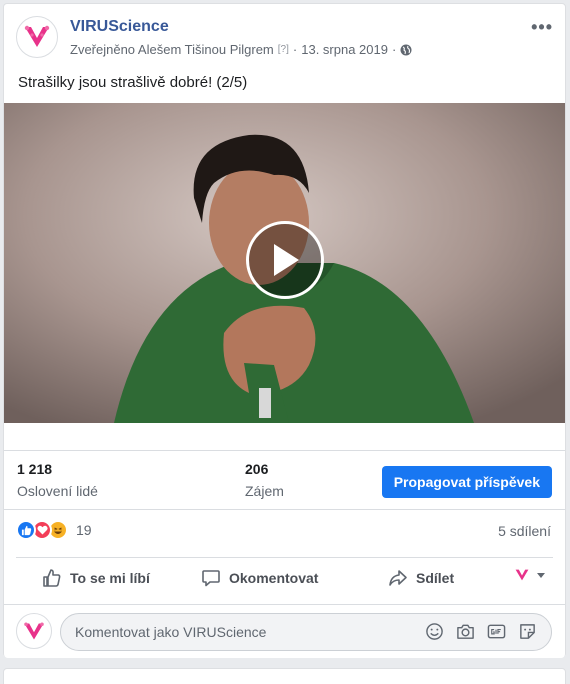 This screenshot has height=684, width=570. I want to click on published-by: Zveřejněno Alešem Tišinou Pilgrem, so click(172, 49).